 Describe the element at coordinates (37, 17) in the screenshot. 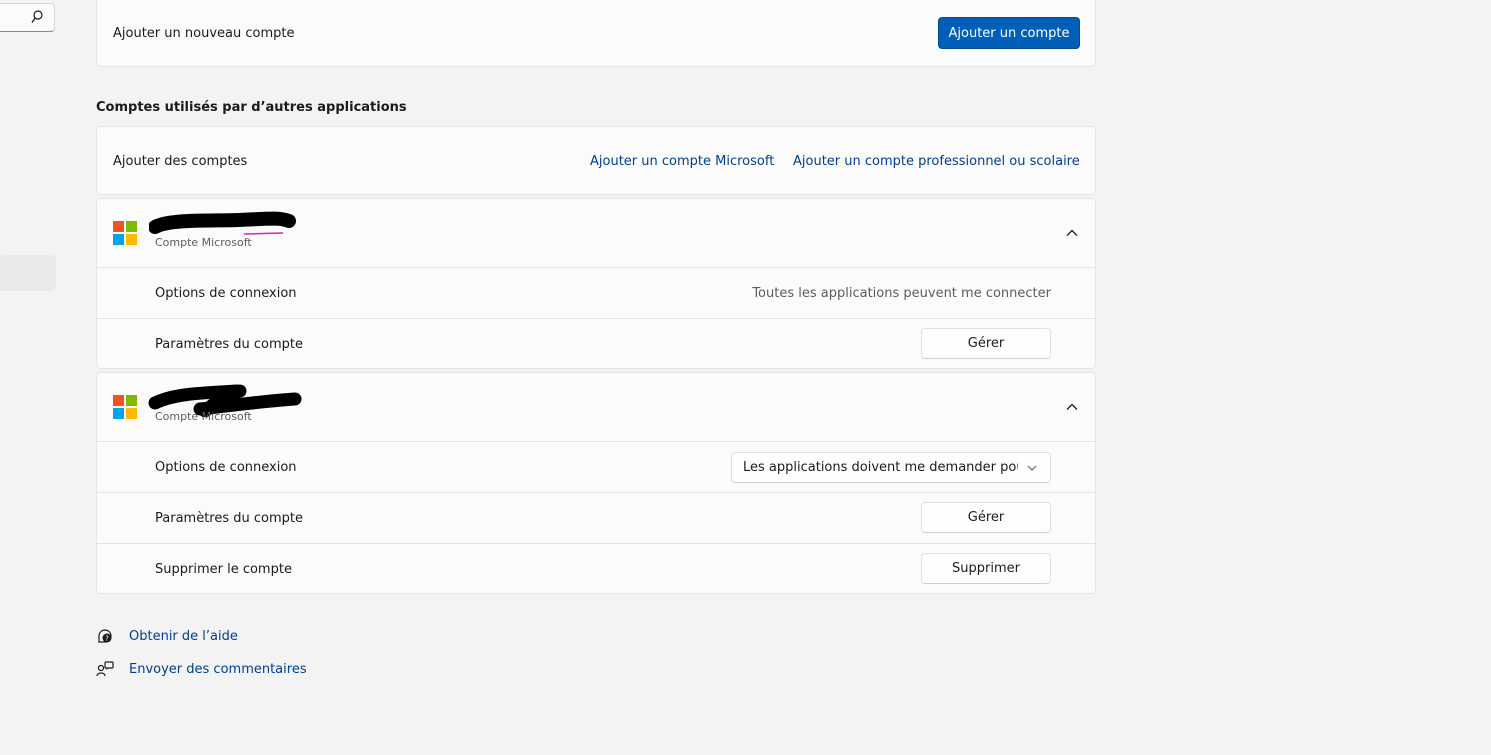

I see `search-icon` at that location.